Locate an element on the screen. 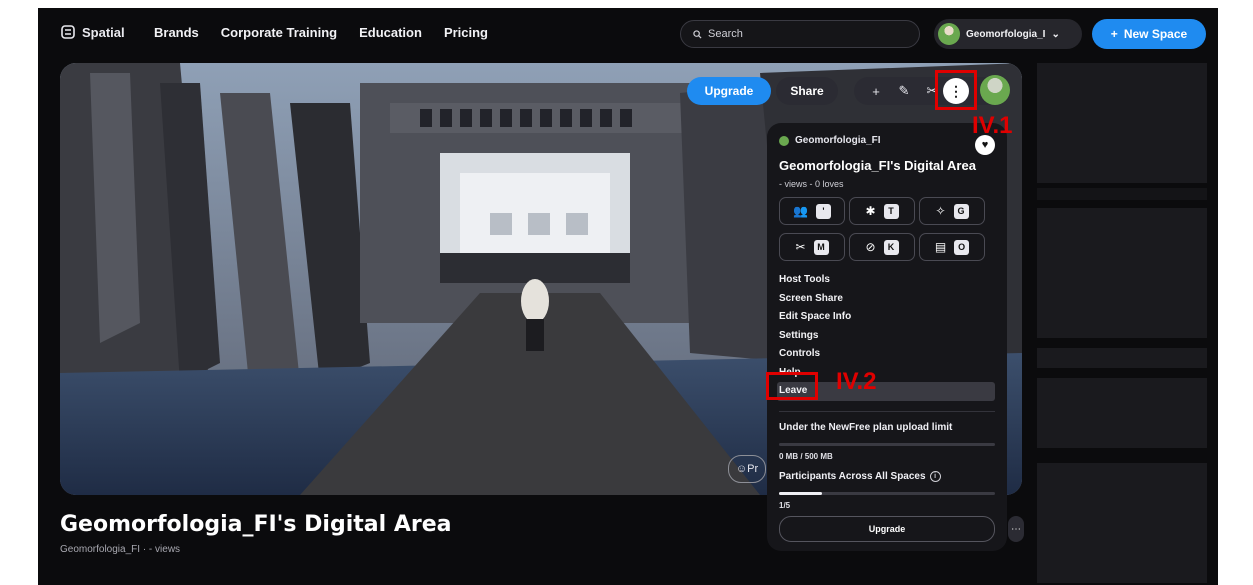  sparkle-icon: ✧ is located at coordinates (940, 211).